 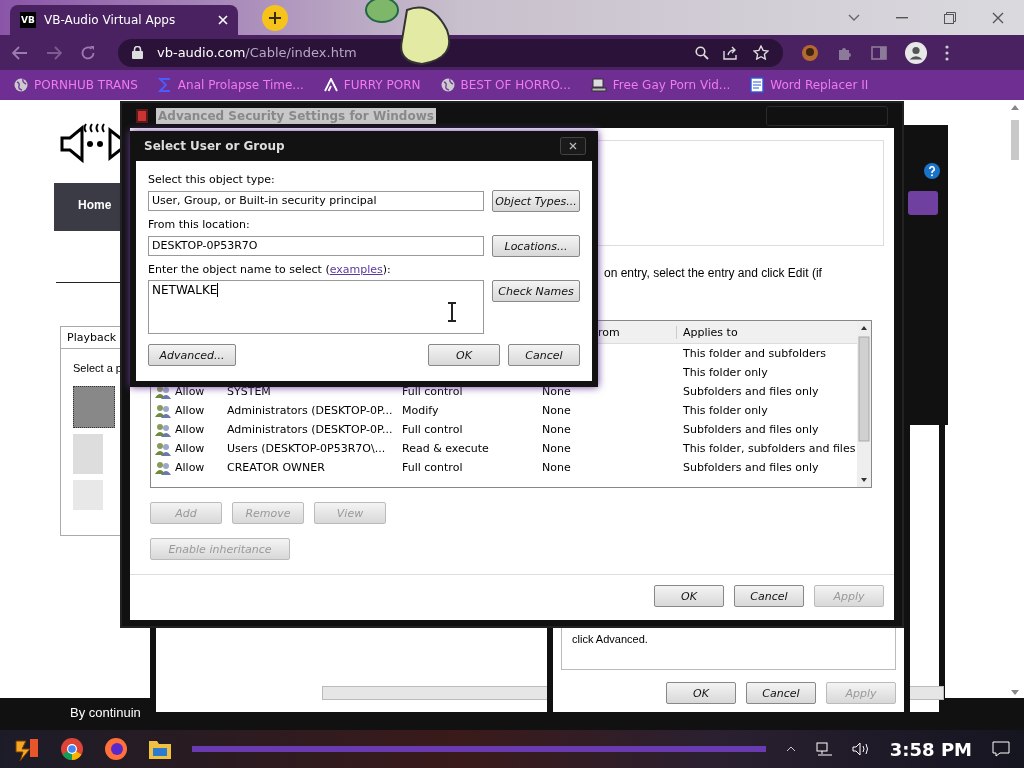 I want to click on text-cursor-icon, so click(x=452, y=312).